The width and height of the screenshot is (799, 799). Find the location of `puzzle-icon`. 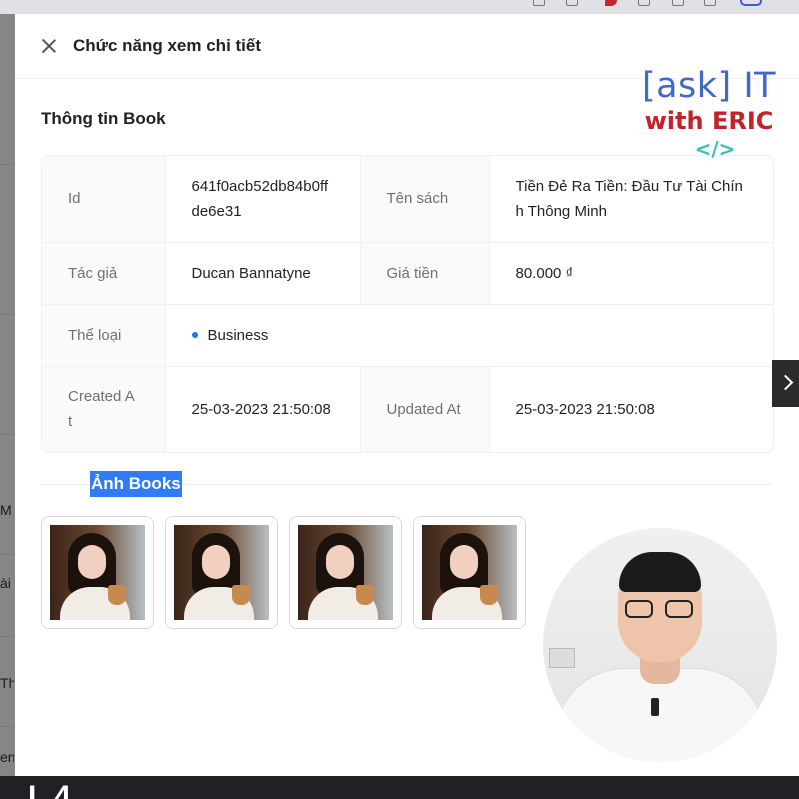

puzzle-icon is located at coordinates (678, 3).